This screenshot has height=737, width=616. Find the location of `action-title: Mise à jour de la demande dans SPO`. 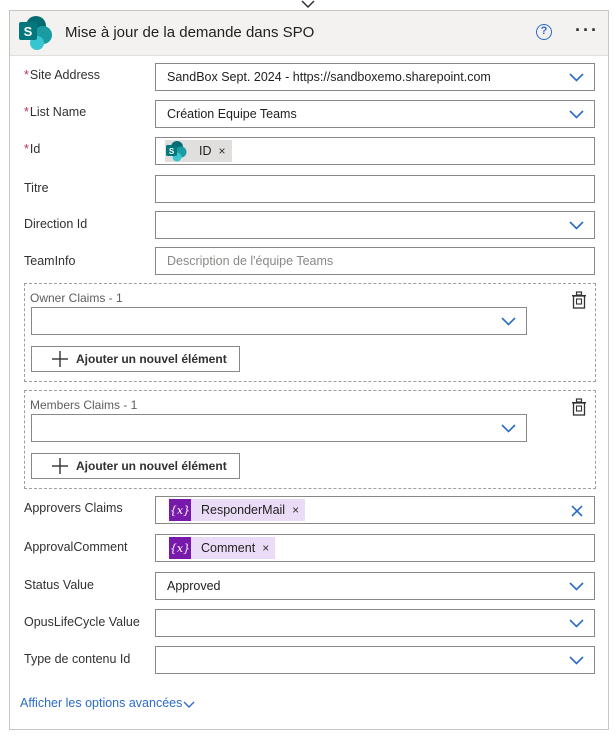

action-title: Mise à jour de la demande dans SPO is located at coordinates (190, 32).